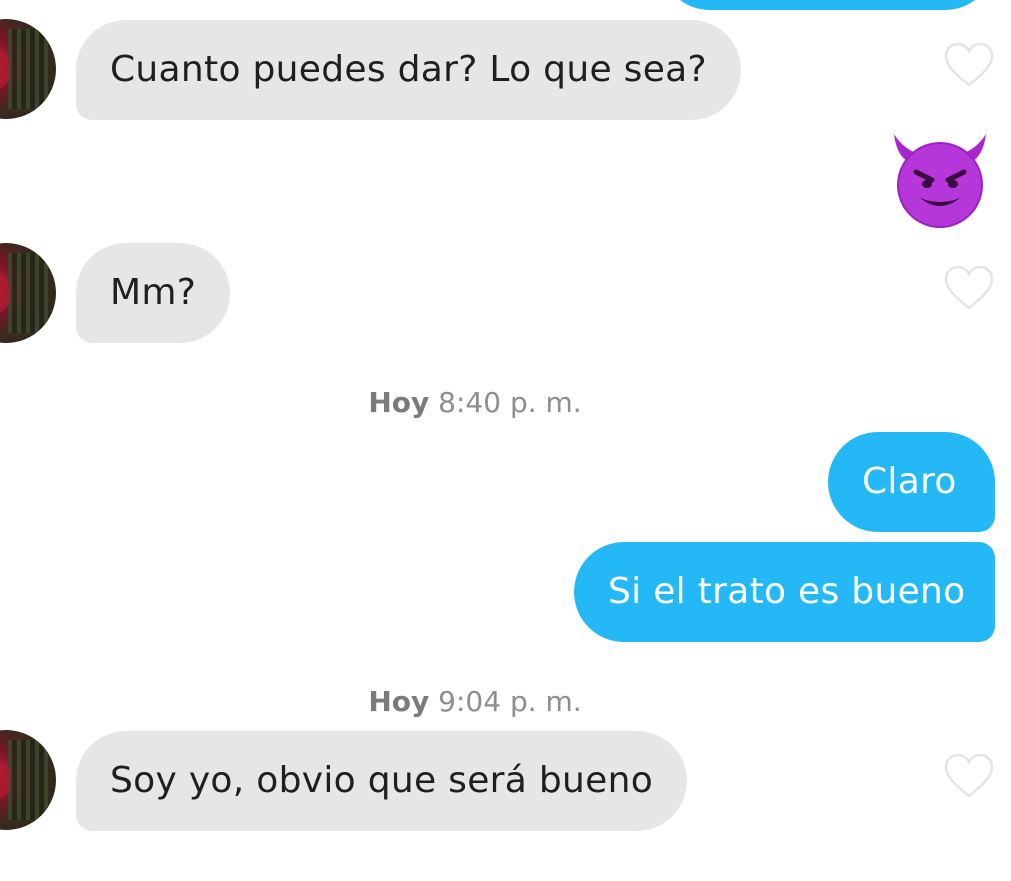 The height and width of the screenshot is (881, 1011). Describe the element at coordinates (940, 181) in the screenshot. I see `smiling-face-with-horns-icon` at that location.